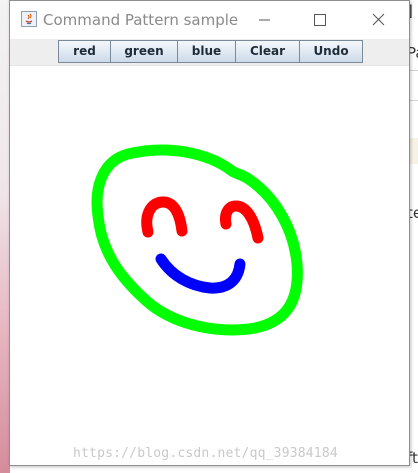 Image resolution: width=418 pixels, height=473 pixels. I want to click on title-bar: Command Pattern sample, so click(209, 20).